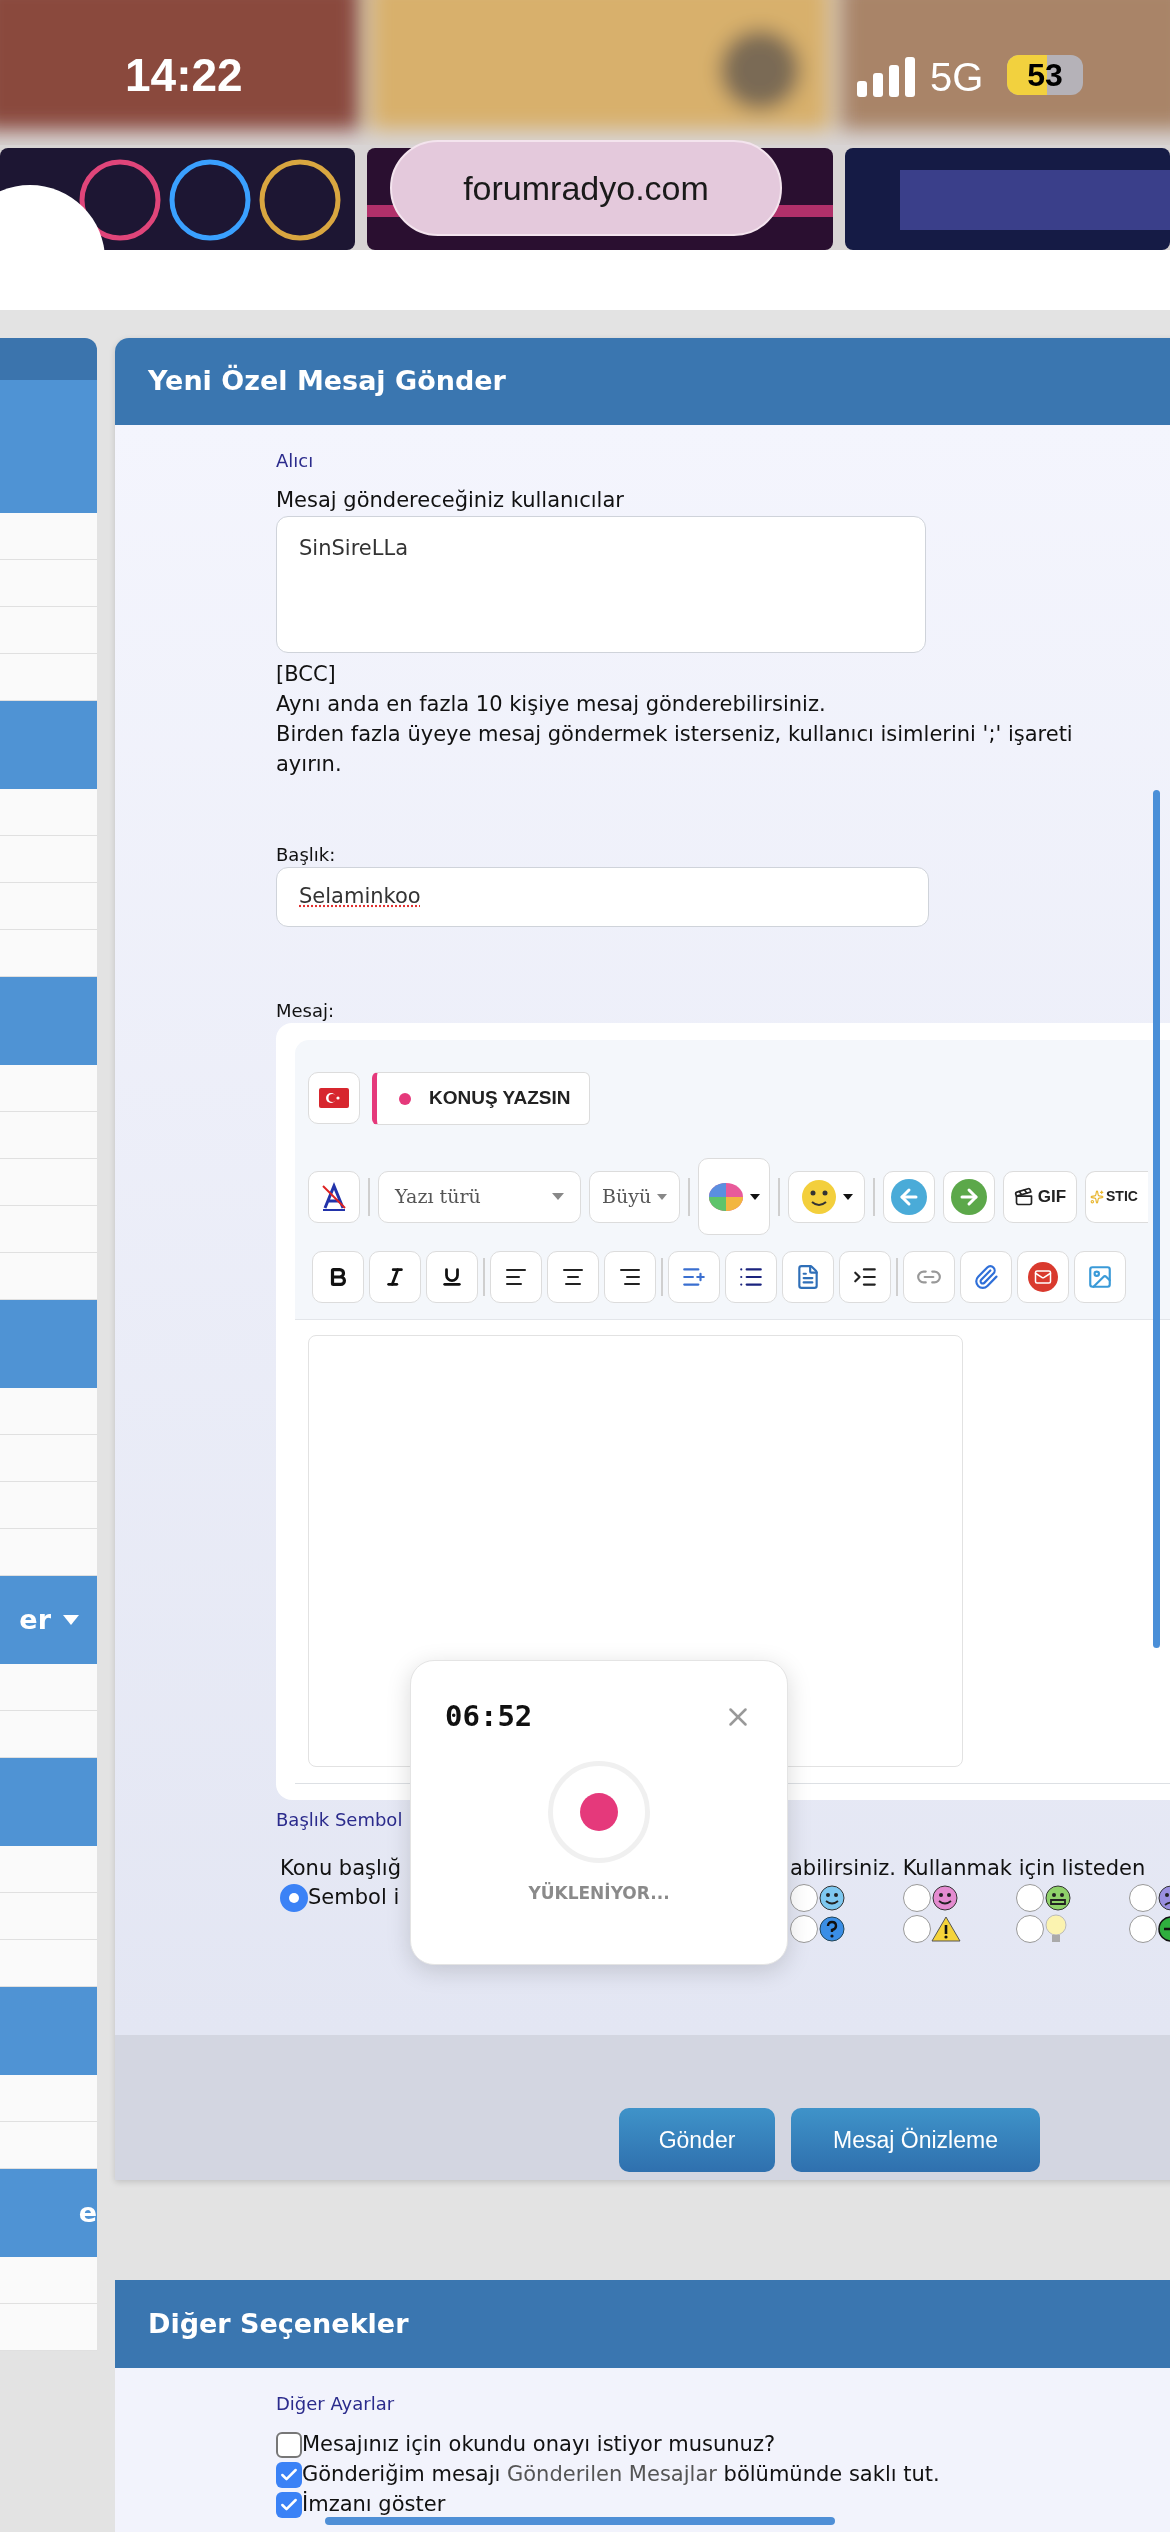 The image size is (1170, 2532). Describe the element at coordinates (599, 1811) in the screenshot. I see `record-indicator` at that location.